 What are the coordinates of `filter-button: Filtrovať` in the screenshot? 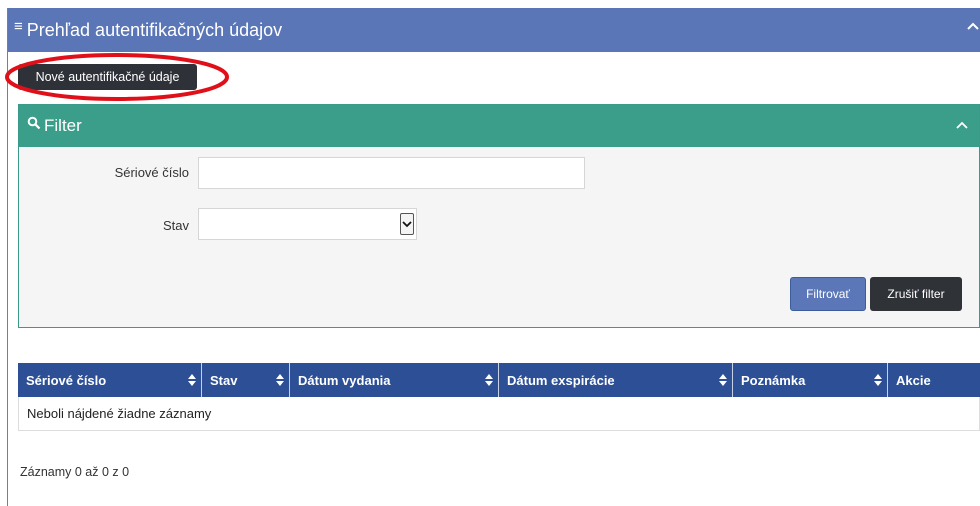 It's located at (828, 294).